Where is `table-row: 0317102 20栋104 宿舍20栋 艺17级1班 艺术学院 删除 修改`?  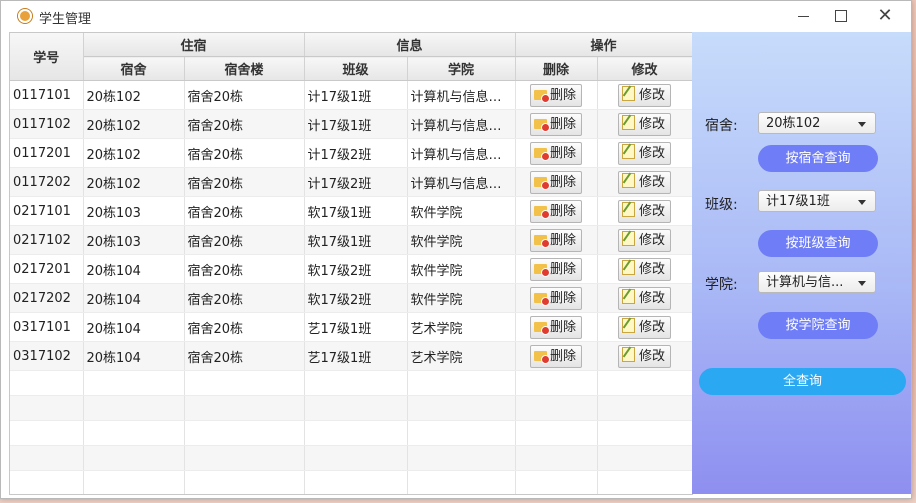
table-row: 0317102 20栋104 宿舍20栋 艺17级1班 艺术学院 删除 修改 is located at coordinates (351, 356).